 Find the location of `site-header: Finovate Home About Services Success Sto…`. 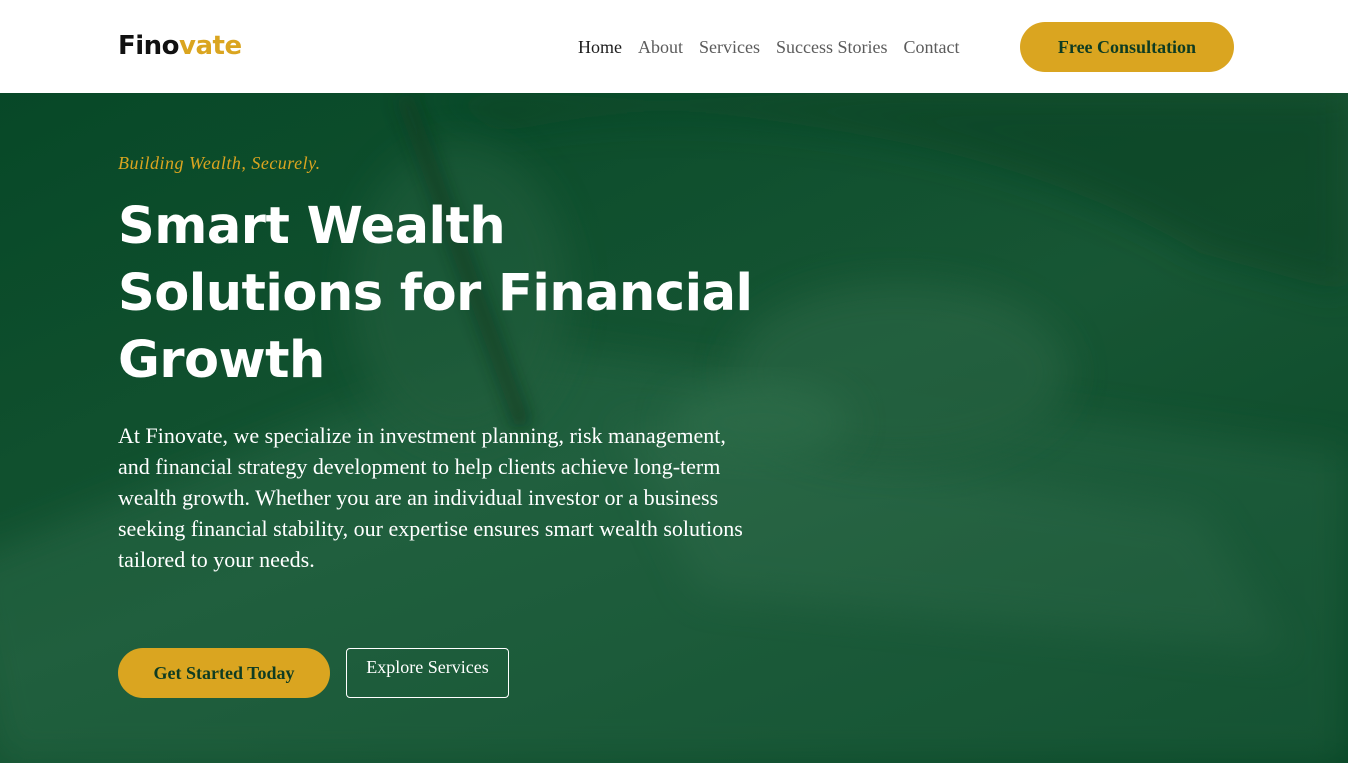

site-header: Finovate Home About Services Success Sto… is located at coordinates (674, 46).